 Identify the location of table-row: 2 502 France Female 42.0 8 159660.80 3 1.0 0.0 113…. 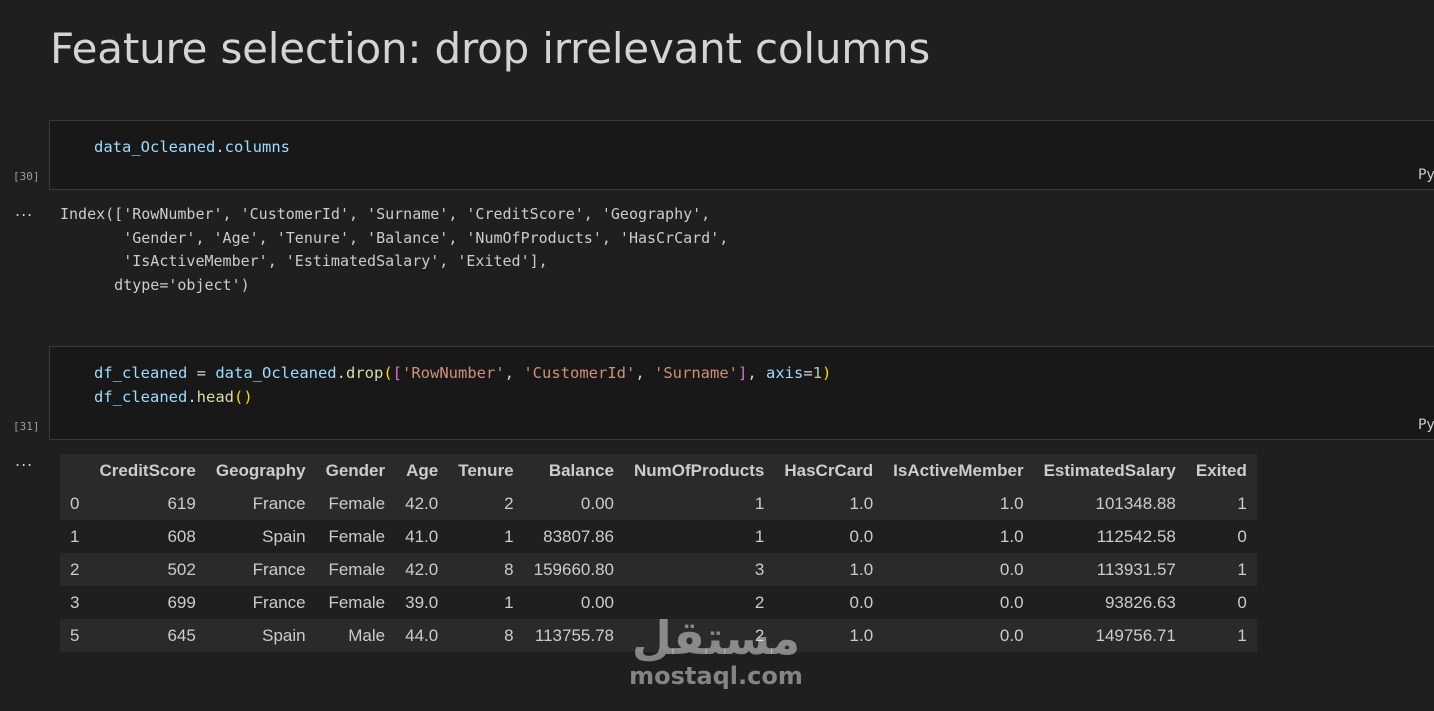
(658, 569).